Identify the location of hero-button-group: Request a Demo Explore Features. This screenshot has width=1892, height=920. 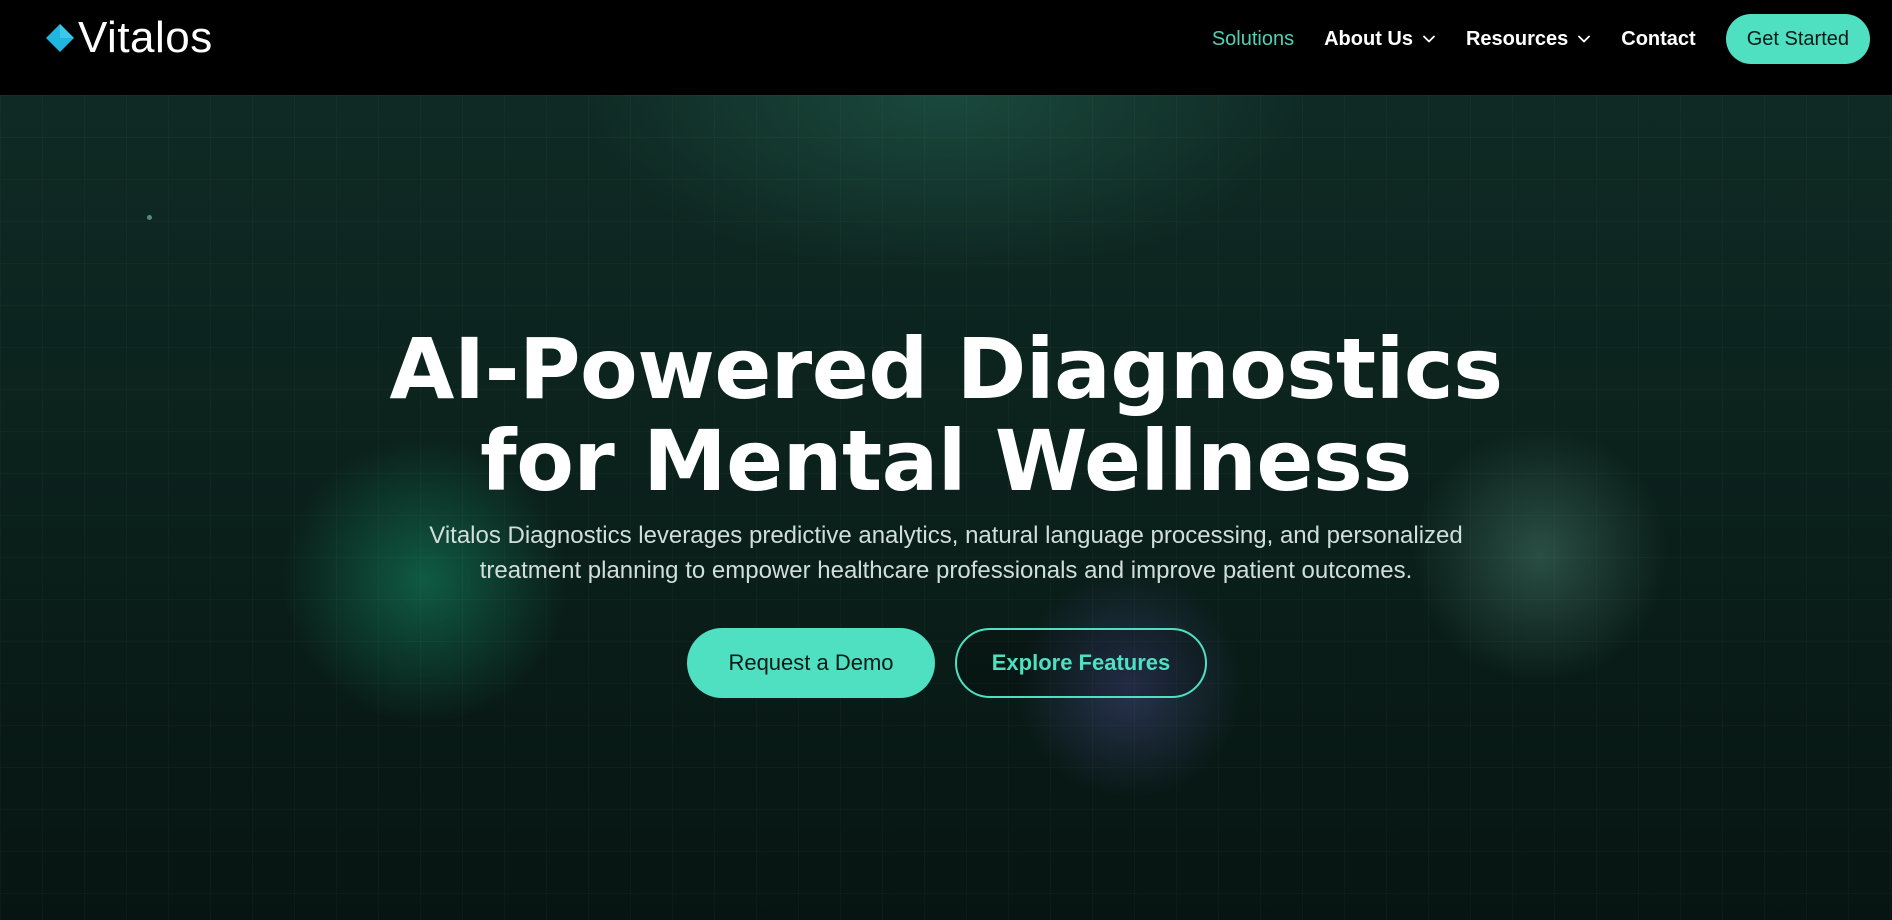
(946, 663).